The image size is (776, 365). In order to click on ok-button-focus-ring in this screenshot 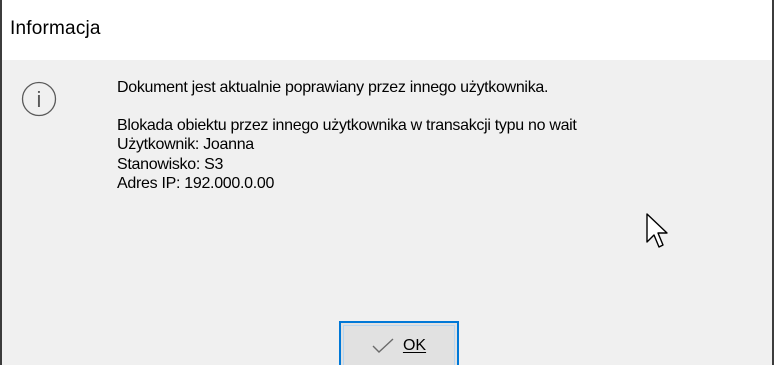, I will do `click(399, 345)`.